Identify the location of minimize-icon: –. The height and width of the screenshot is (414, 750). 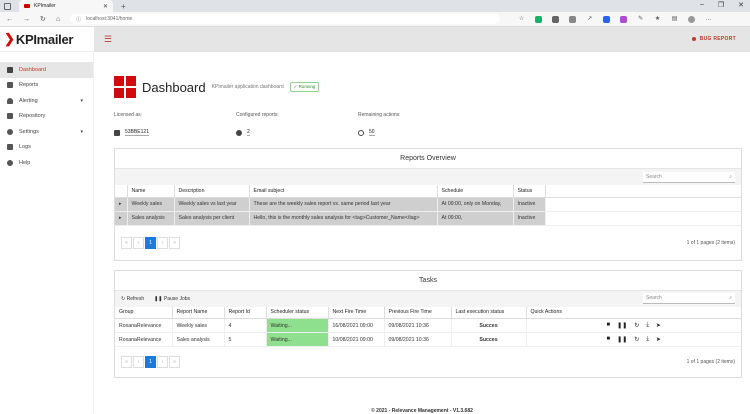
(702, 5).